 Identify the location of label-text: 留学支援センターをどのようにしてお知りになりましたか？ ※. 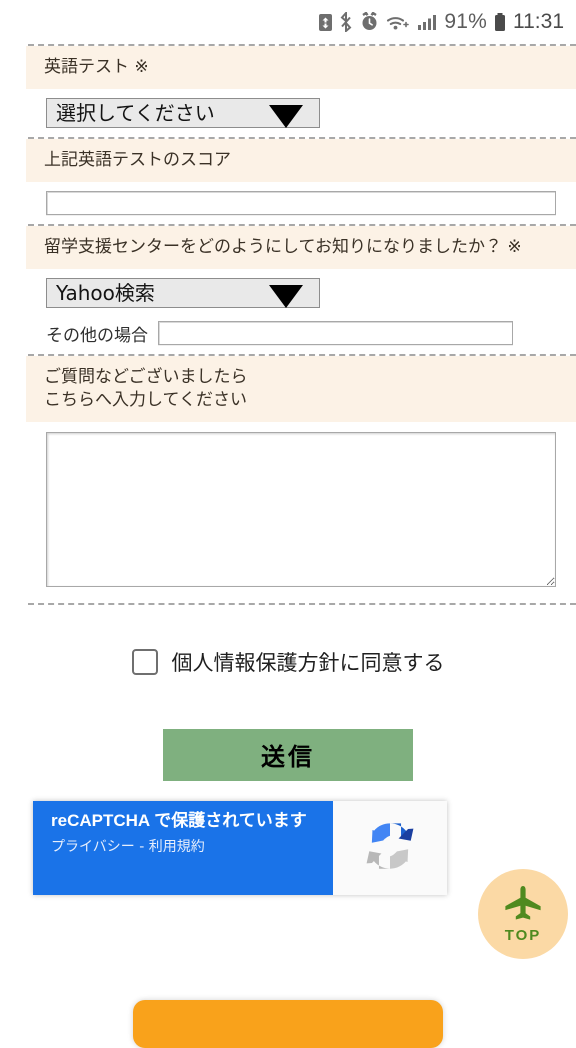
(283, 246).